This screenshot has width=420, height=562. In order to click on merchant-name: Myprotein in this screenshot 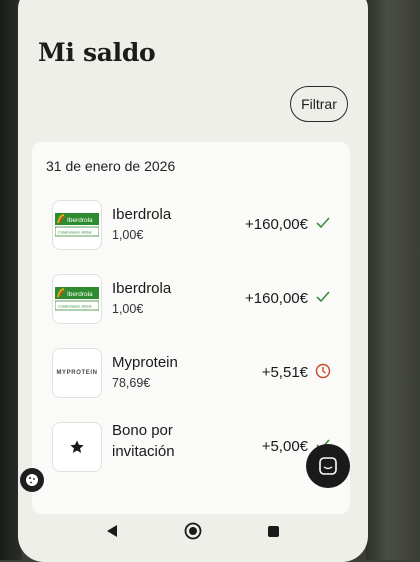, I will do `click(145, 362)`.